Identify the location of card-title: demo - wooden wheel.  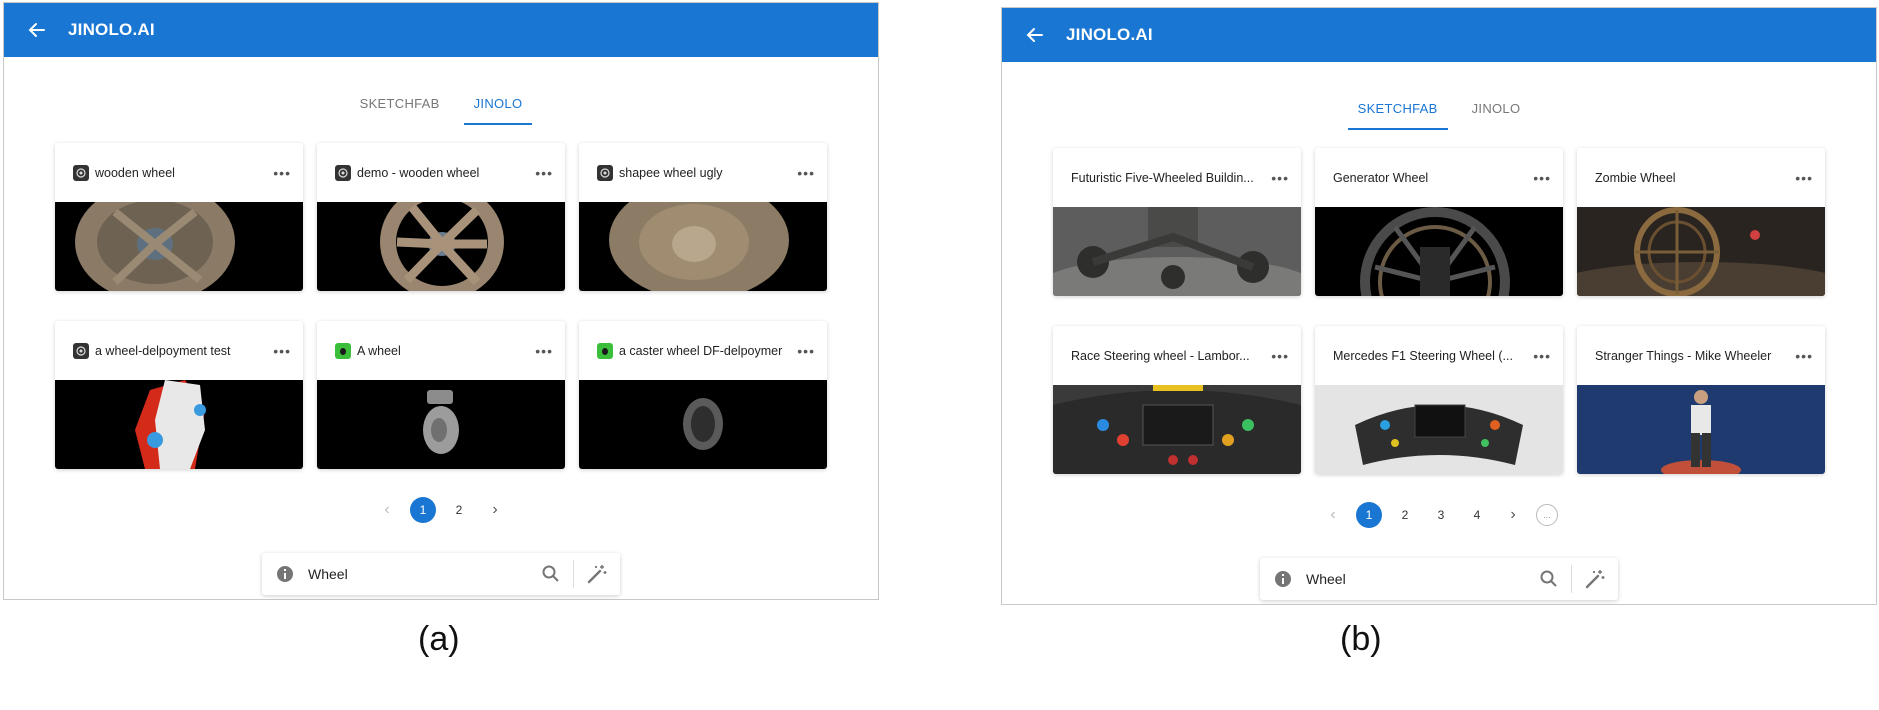
(418, 172).